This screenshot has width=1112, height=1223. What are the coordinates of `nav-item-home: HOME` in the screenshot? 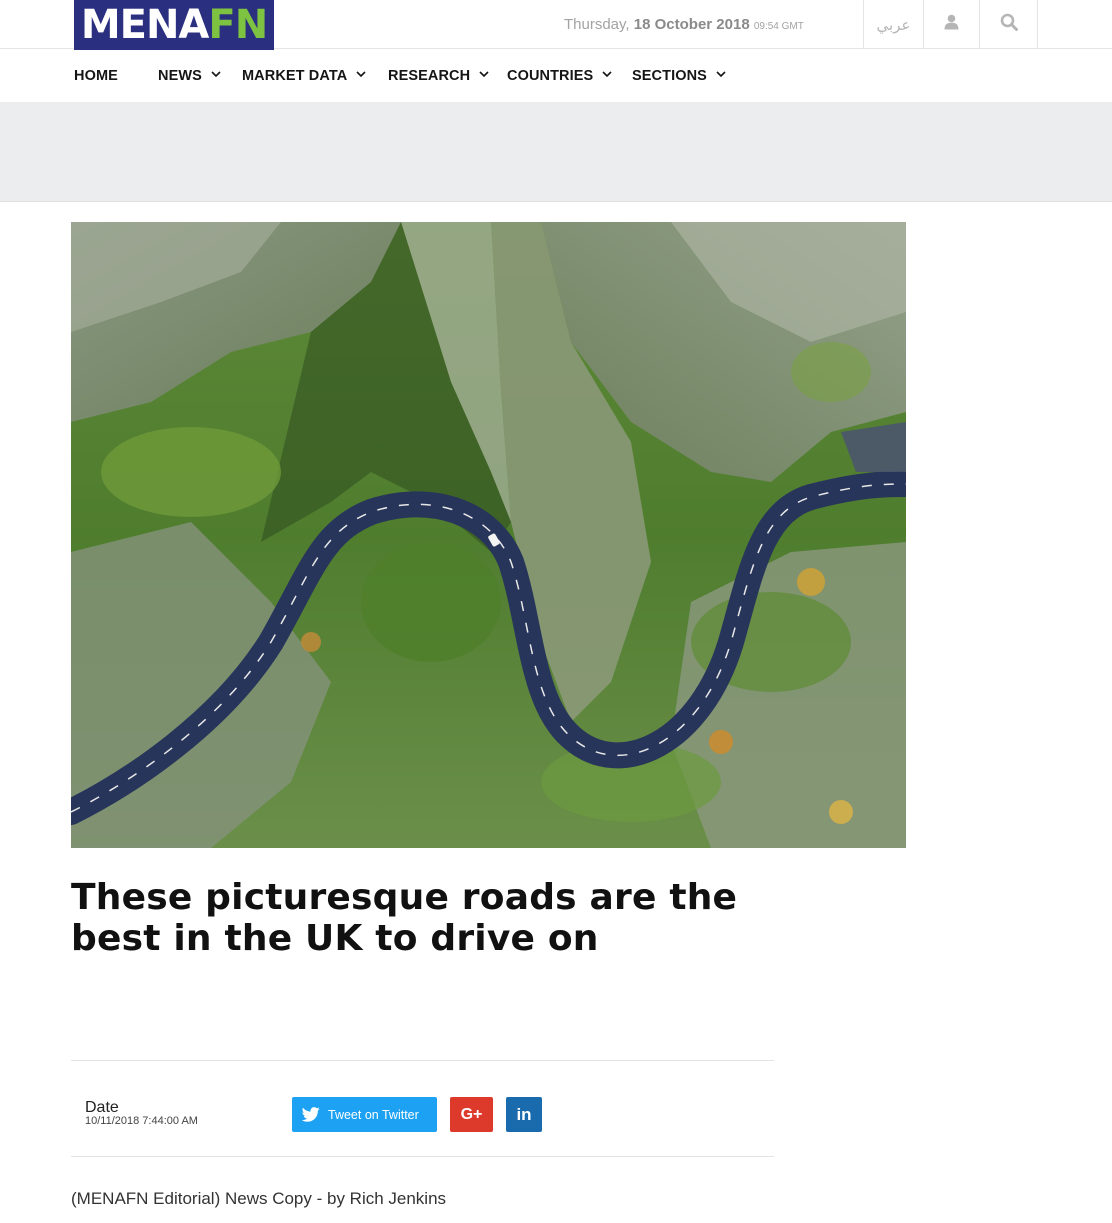 It's located at (96, 76).